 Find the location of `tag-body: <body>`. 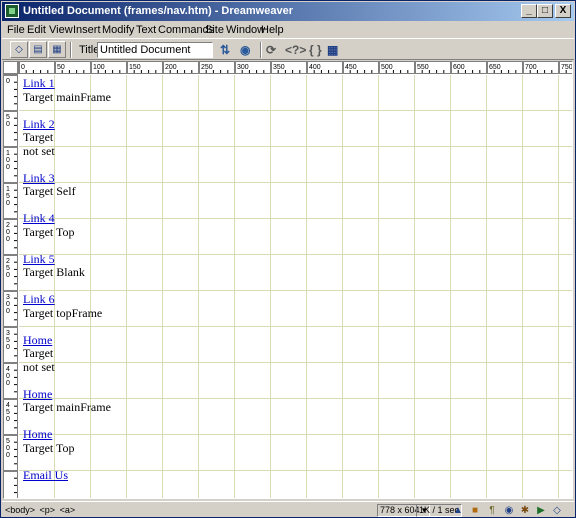

tag-body: <body> is located at coordinates (20, 510).